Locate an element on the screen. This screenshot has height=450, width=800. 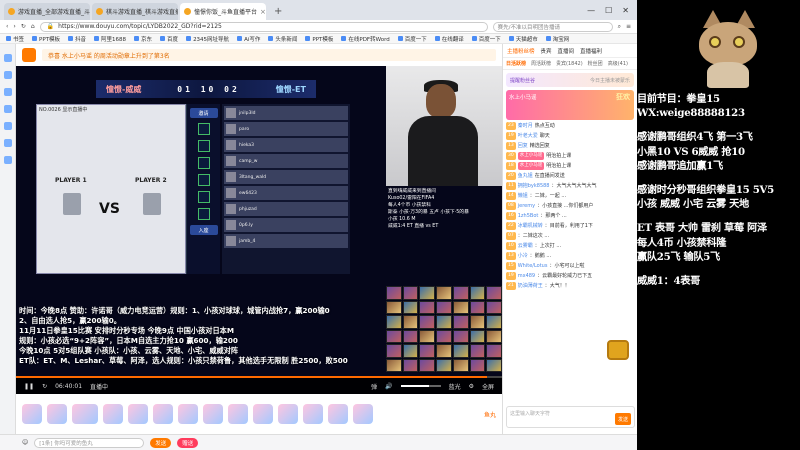
browser-tab: 游戏直播_全部游戏直播_斗鱼直播 × is located at coordinates (47, 11).